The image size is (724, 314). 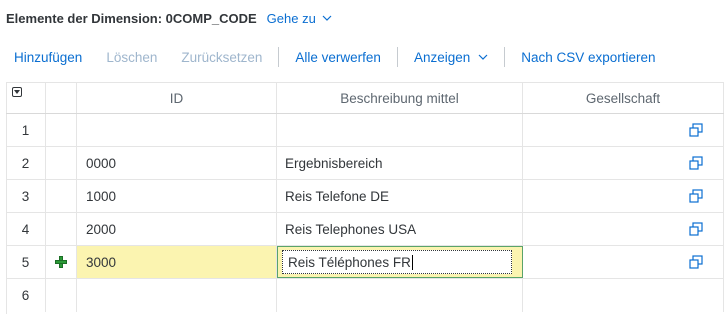 I want to click on table-row: 1, so click(x=365, y=130).